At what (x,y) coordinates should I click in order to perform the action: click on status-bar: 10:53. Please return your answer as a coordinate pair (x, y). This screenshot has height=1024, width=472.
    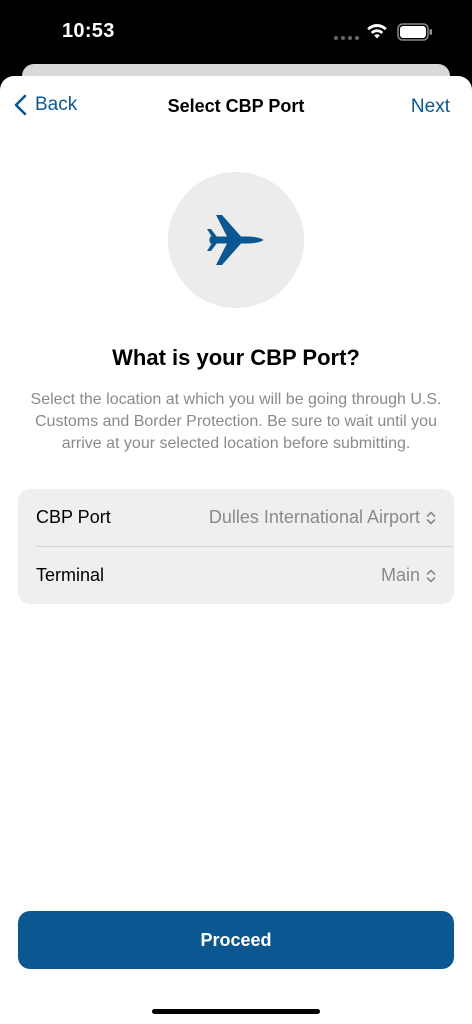
    Looking at the image, I should click on (236, 33).